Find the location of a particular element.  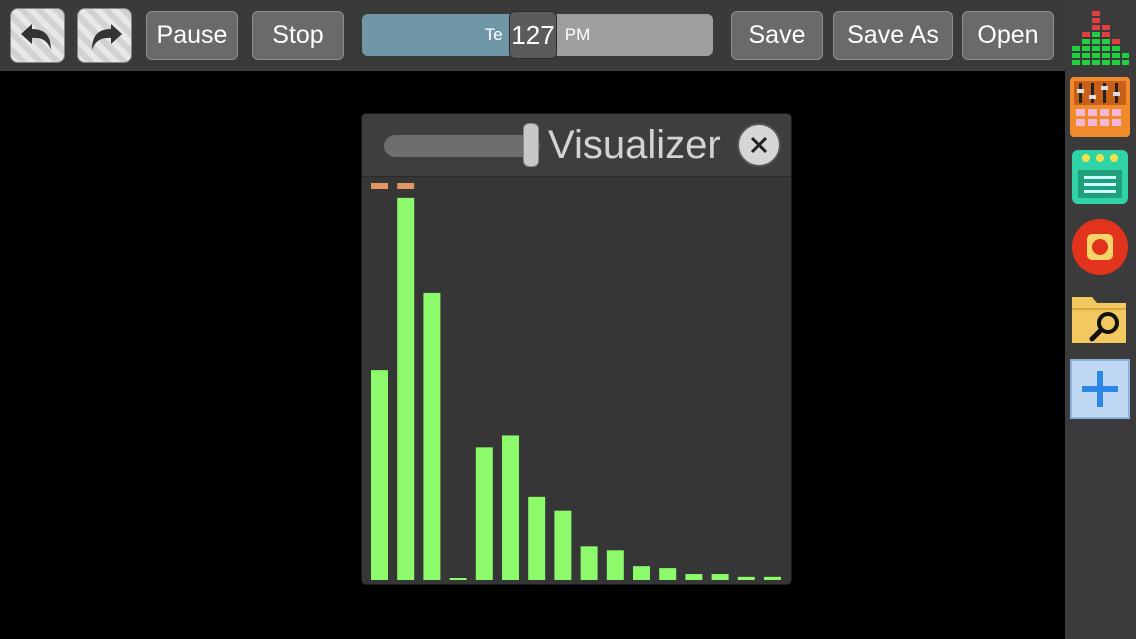

save-button: Save is located at coordinates (777, 35).